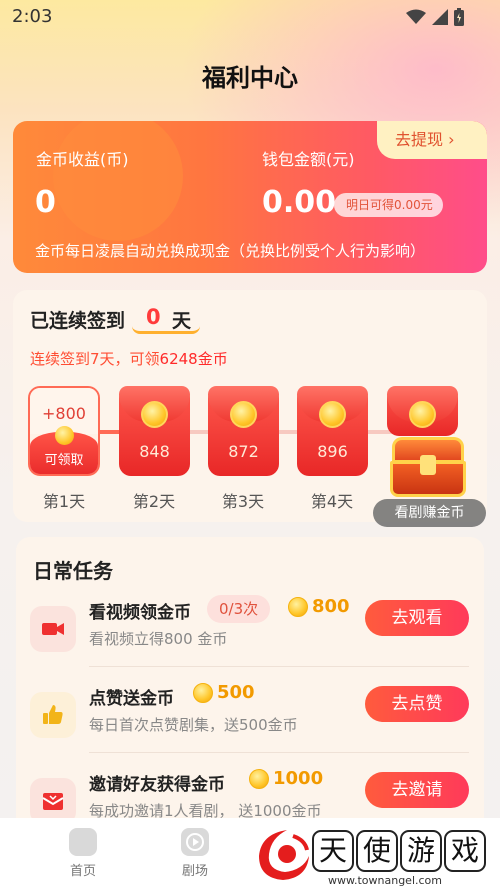 Image resolution: width=500 pixels, height=889 pixels. Describe the element at coordinates (154, 431) in the screenshot. I see `checkin-day-2-envelope: 848` at that location.